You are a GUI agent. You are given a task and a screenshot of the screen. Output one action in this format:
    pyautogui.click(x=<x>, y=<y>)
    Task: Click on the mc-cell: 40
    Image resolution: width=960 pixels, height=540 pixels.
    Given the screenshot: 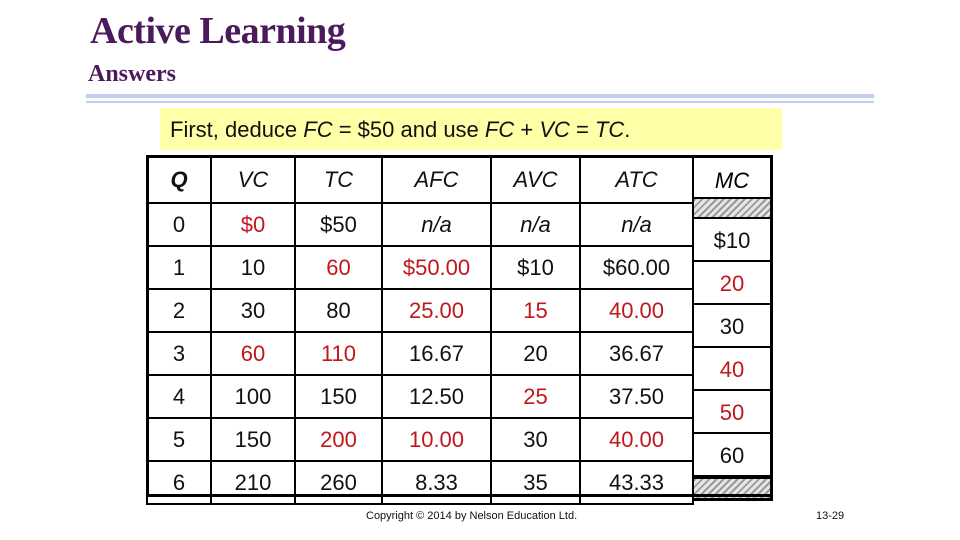 What is the action you would take?
    pyautogui.click(x=732, y=369)
    